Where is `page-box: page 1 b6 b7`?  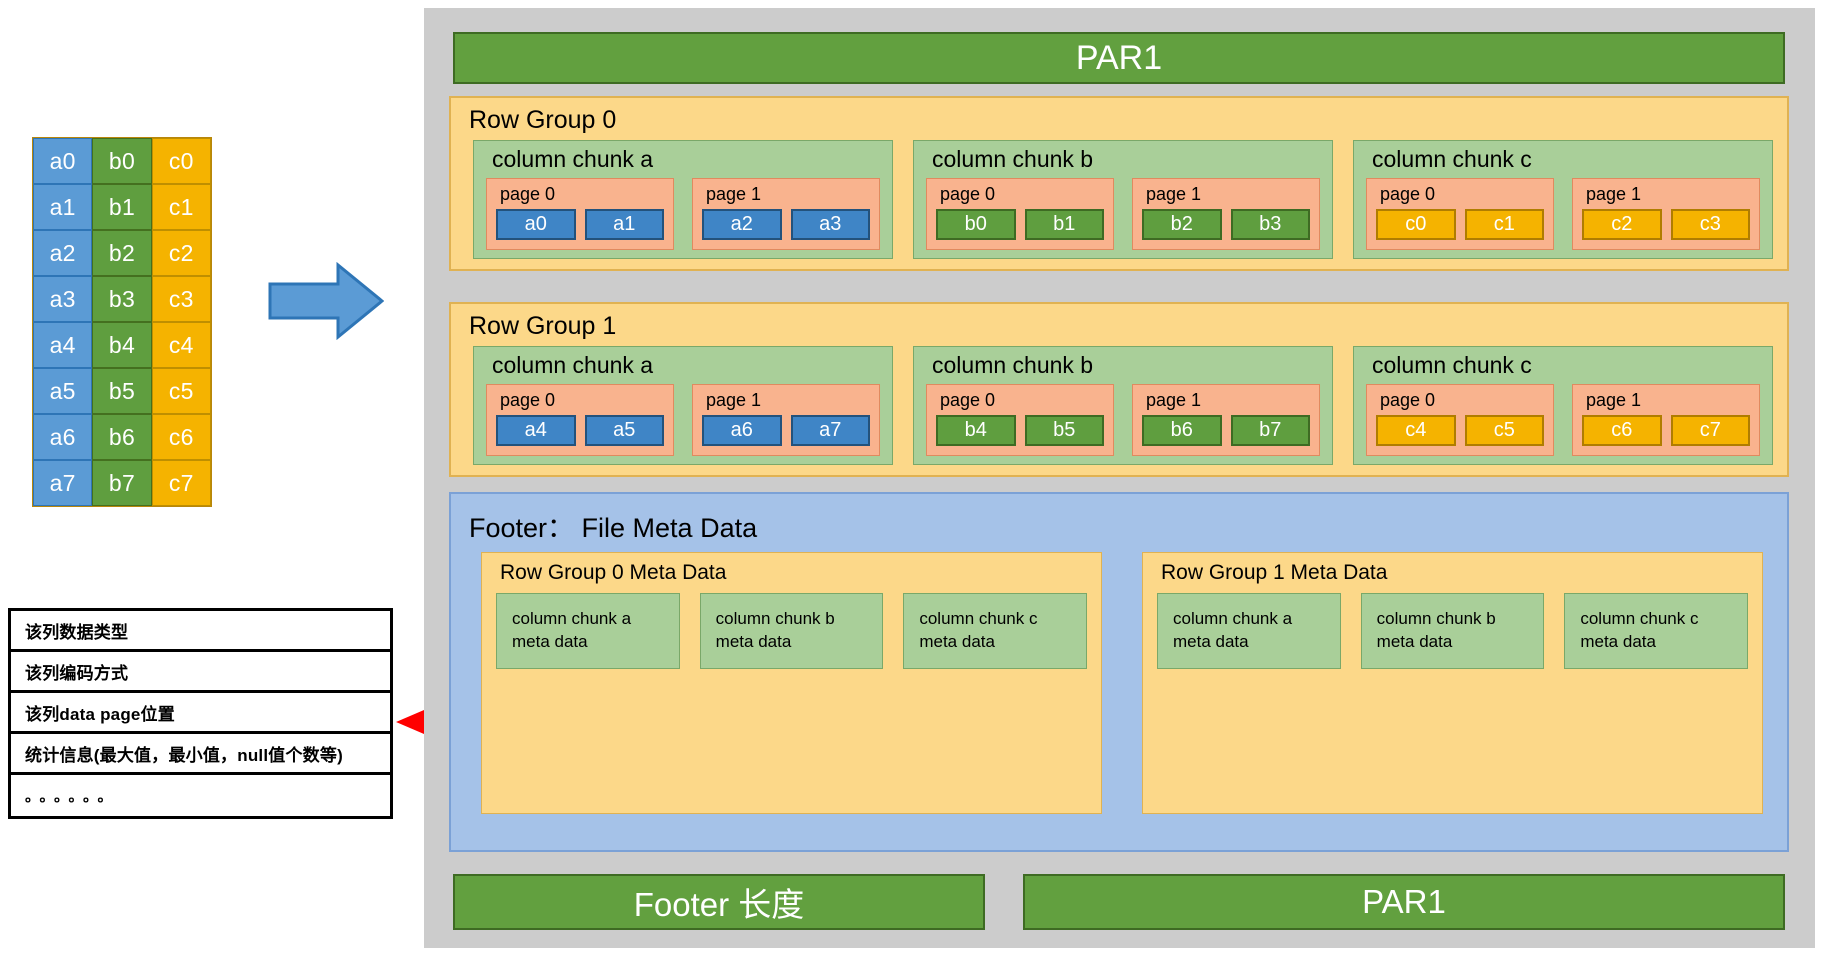 page-box: page 1 b6 b7 is located at coordinates (1226, 420).